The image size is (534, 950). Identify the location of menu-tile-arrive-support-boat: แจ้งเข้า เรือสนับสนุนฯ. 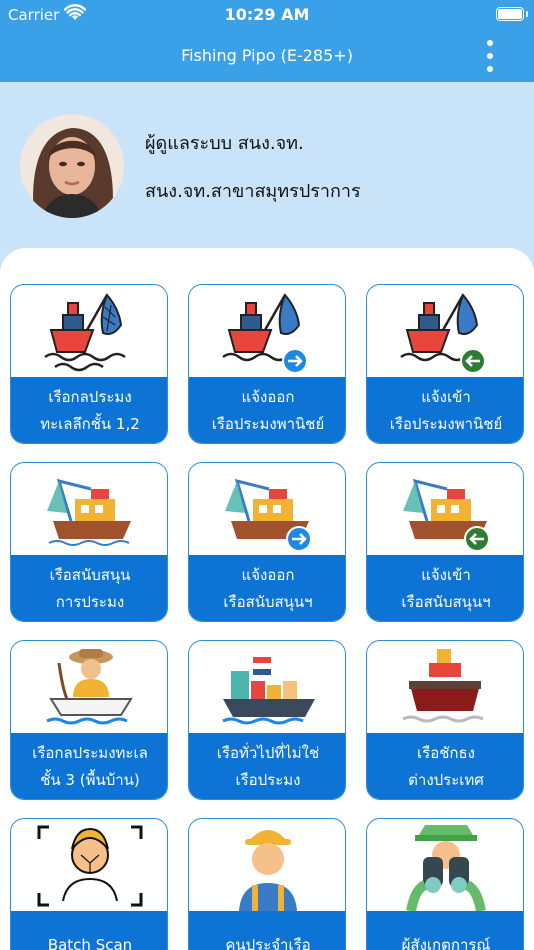
(445, 542).